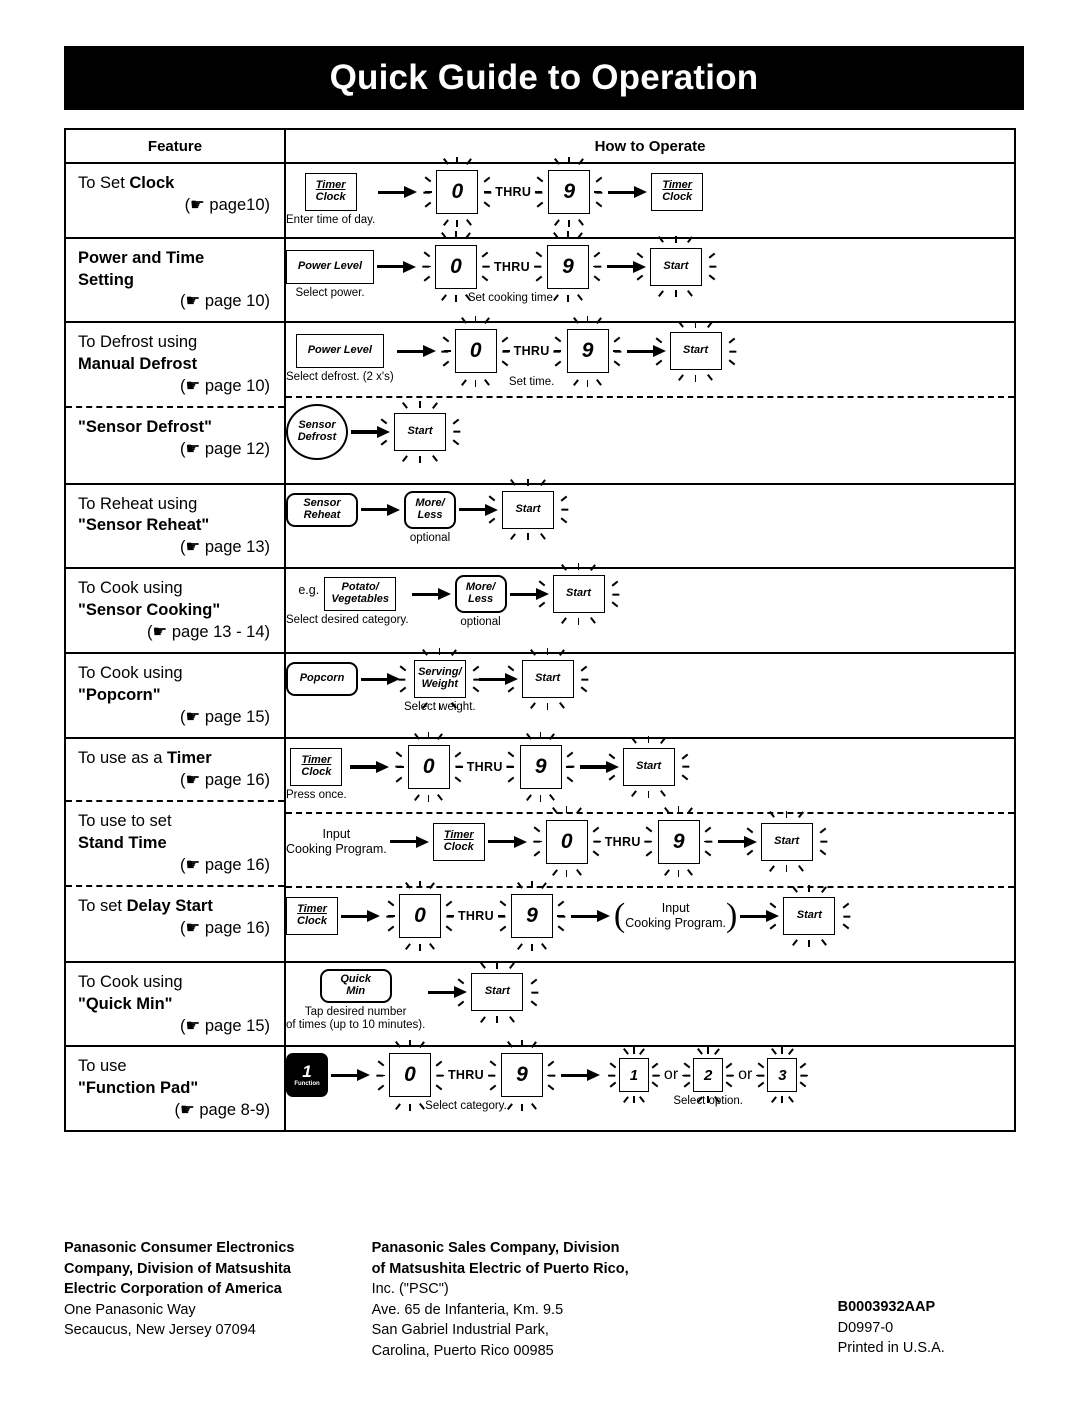  What do you see at coordinates (495, 1248) in the screenshot?
I see `footer-pr-line: Panasonic Sales Company, Division` at bounding box center [495, 1248].